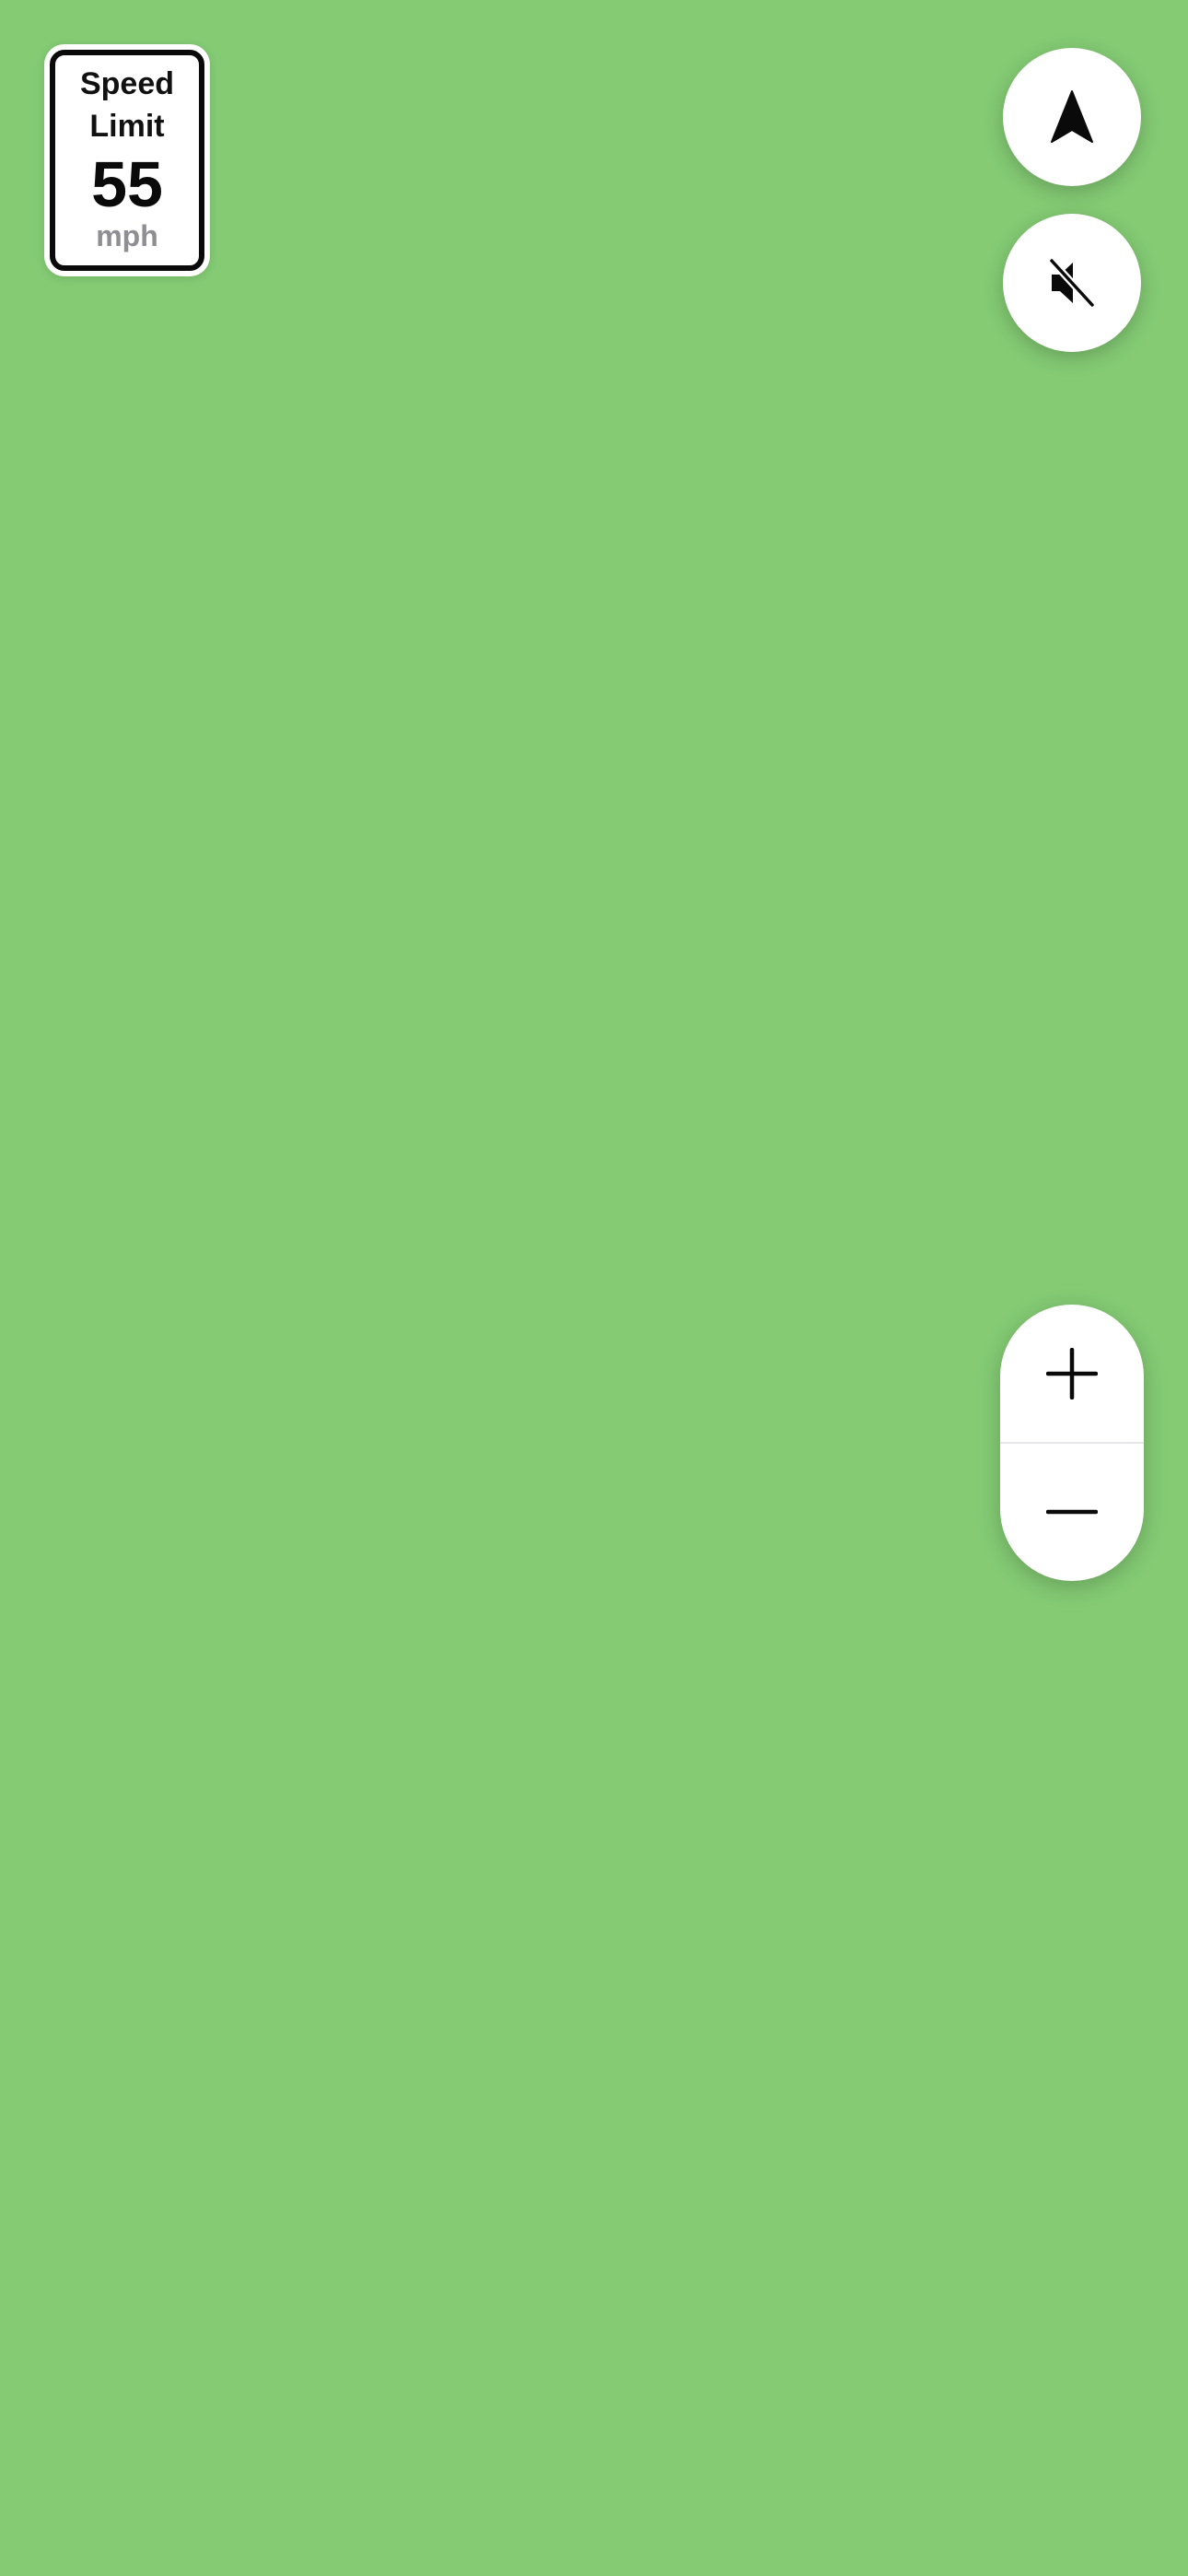 The height and width of the screenshot is (2576, 1188). I want to click on speed-limit-sign-border: Speed Limit 55 mph, so click(127, 160).